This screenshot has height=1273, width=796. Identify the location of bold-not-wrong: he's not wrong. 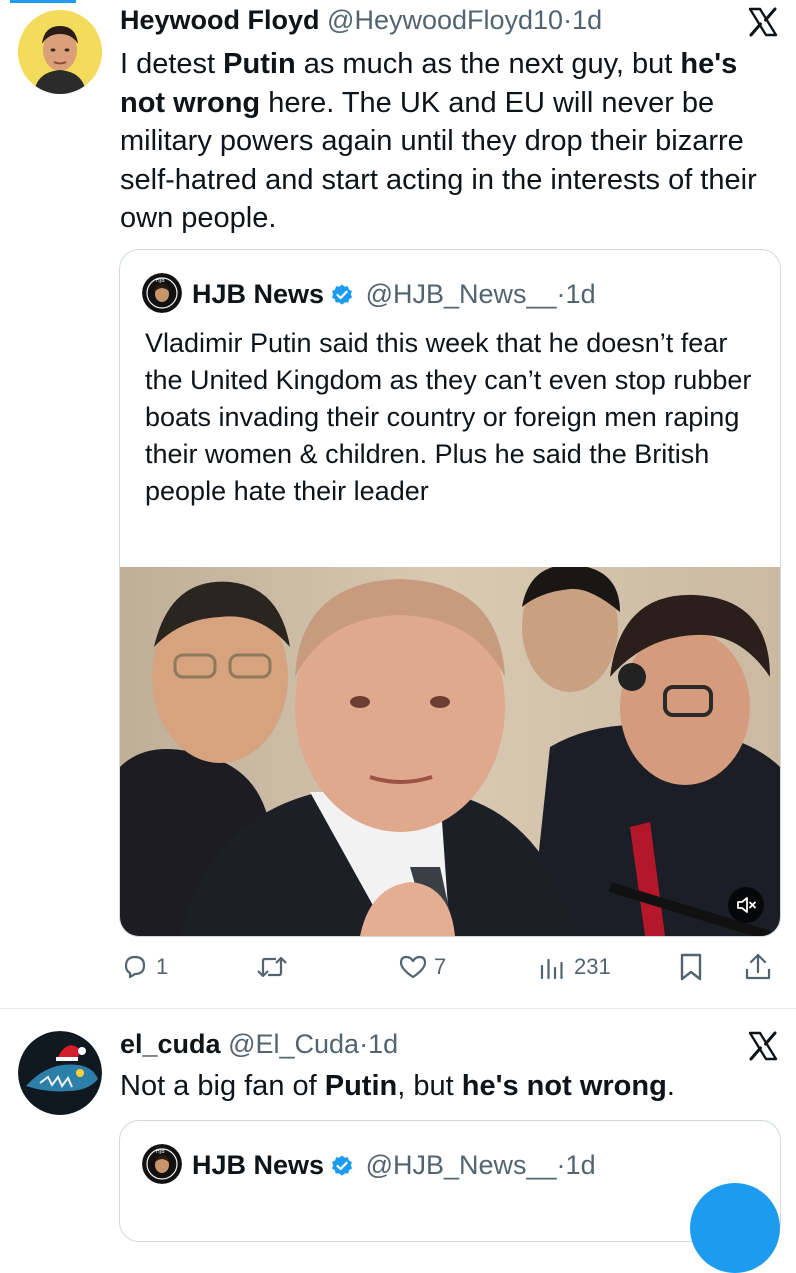
(564, 1086).